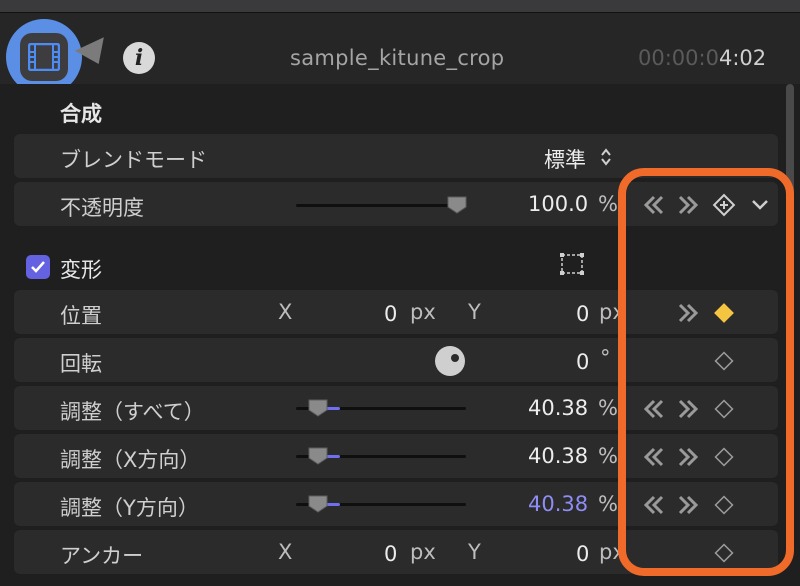 The image size is (800, 586). Describe the element at coordinates (423, 552) in the screenshot. I see `anchor-x-unit: px` at that location.